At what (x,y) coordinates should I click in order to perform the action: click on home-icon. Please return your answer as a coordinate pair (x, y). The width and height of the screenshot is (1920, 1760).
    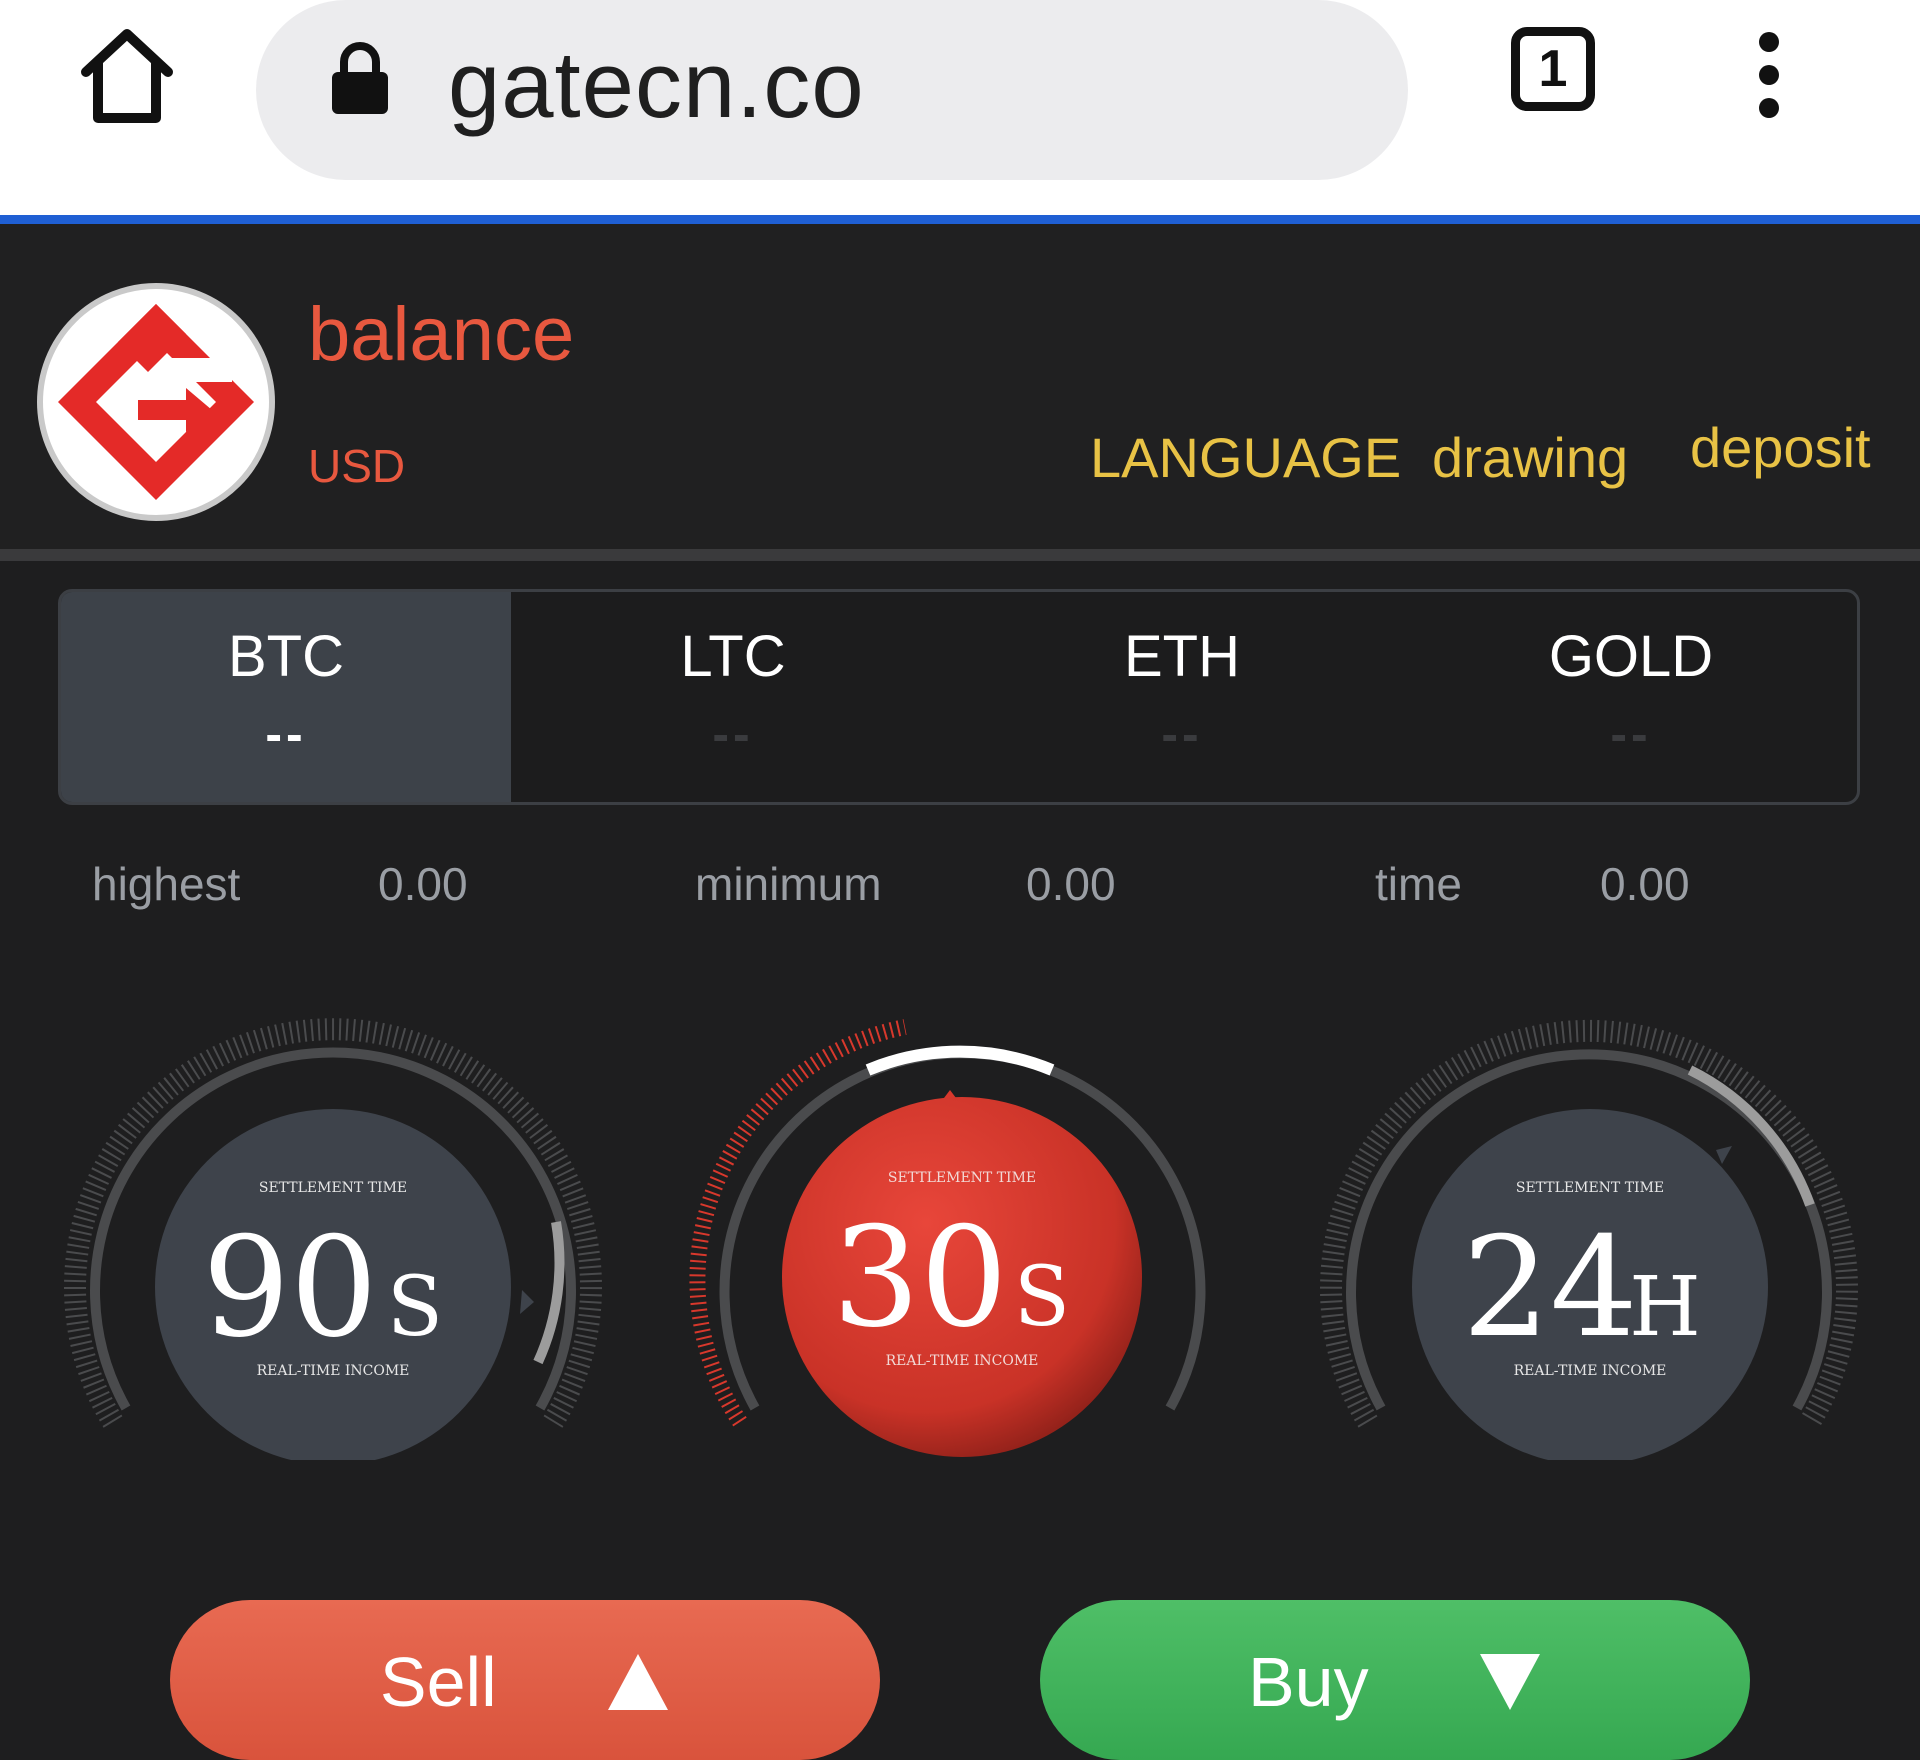
    Looking at the image, I should click on (127, 77).